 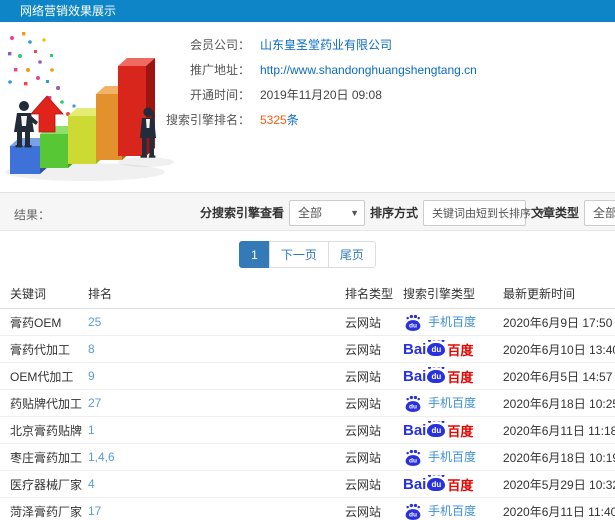 I want to click on open-time-value: 2019年11月20日 09:08, so click(x=321, y=95).